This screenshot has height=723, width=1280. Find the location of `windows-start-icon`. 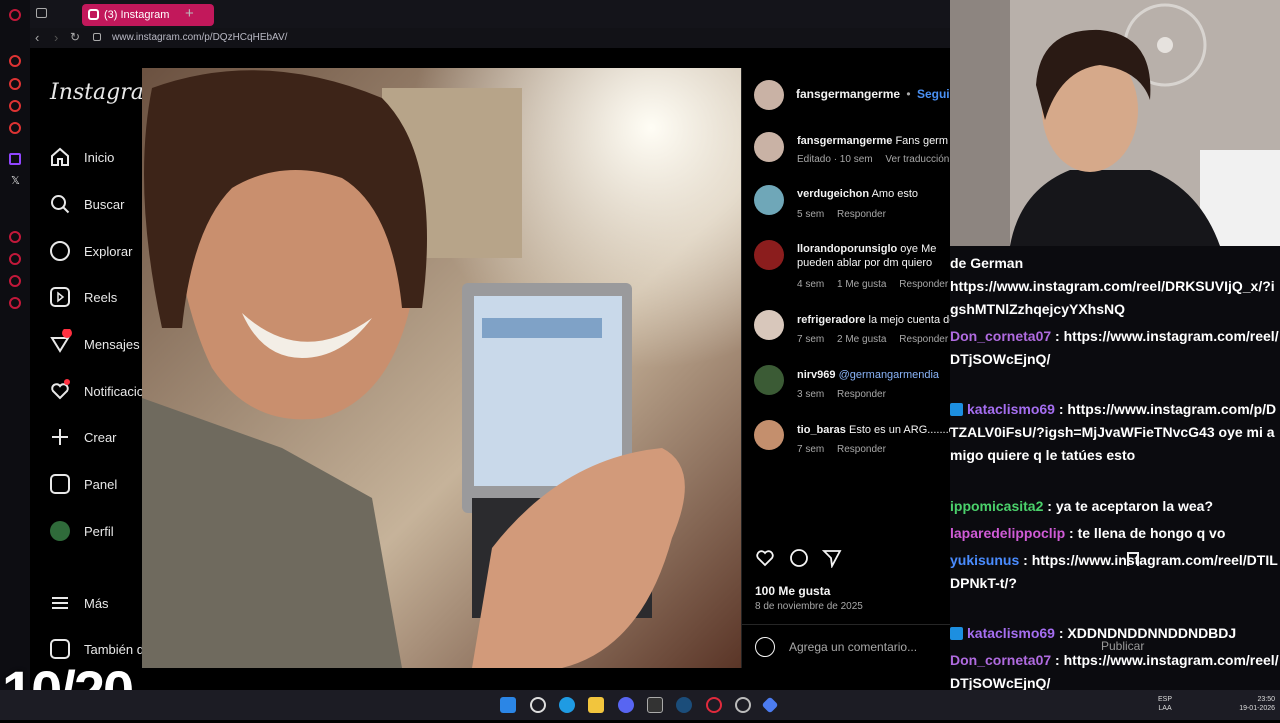

windows-start-icon is located at coordinates (508, 705).